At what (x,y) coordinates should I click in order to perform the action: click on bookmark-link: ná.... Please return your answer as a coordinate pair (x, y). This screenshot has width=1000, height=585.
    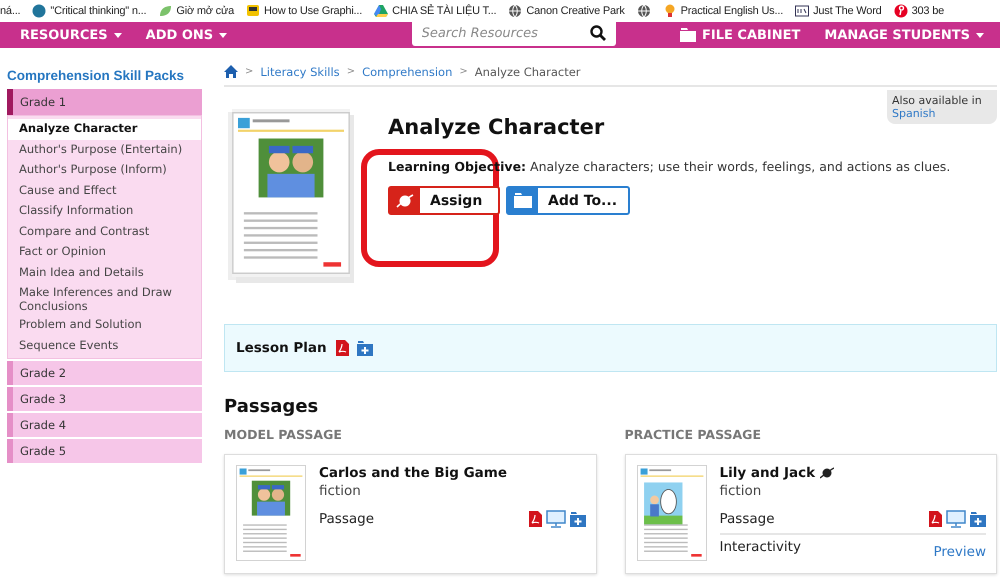
    Looking at the image, I should click on (10, 11).